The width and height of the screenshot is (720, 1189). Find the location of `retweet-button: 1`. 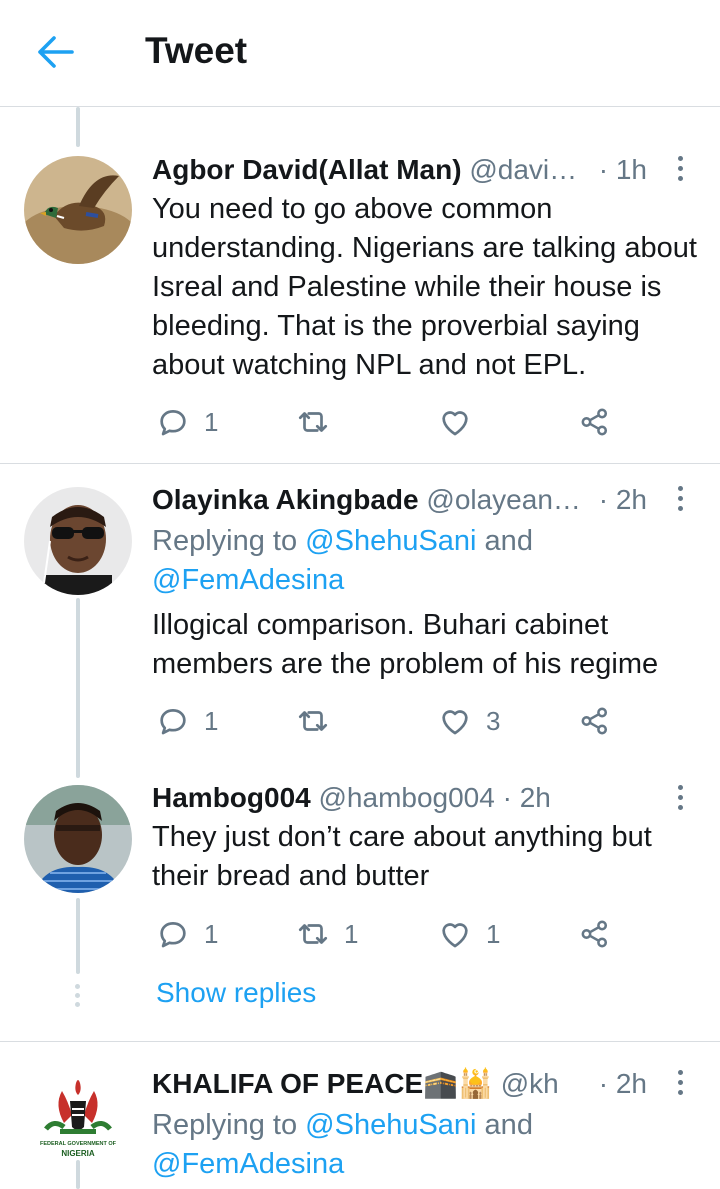

retweet-button: 1 is located at coordinates (327, 934).